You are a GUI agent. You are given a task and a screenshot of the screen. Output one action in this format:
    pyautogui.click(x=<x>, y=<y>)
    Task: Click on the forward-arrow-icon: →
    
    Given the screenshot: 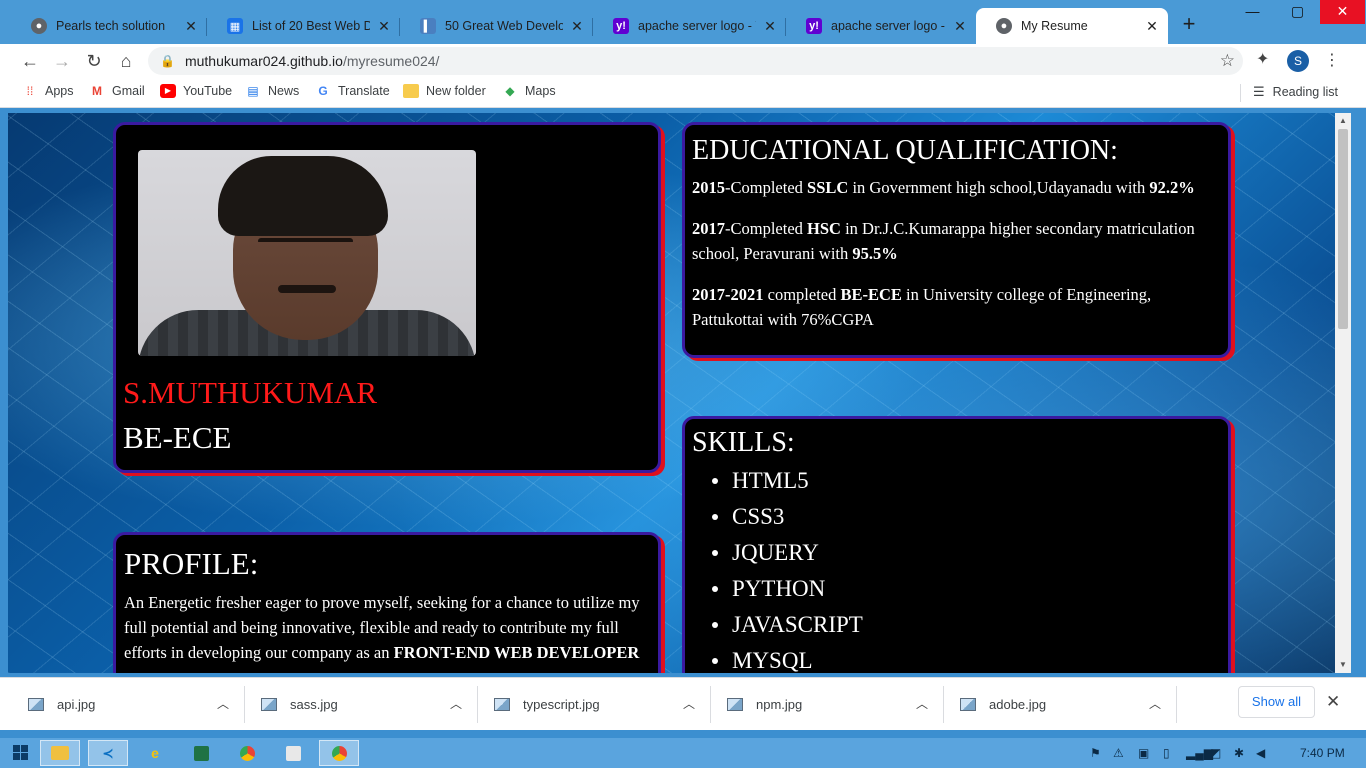 What is the action you would take?
    pyautogui.click(x=62, y=61)
    